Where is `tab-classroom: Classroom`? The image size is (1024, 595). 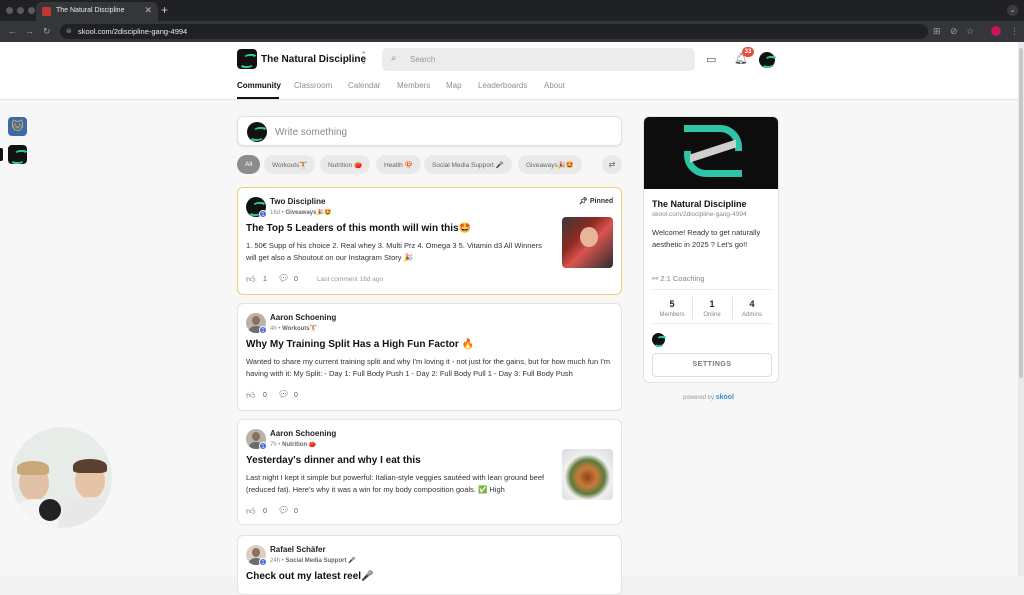
tab-classroom: Classroom is located at coordinates (313, 85).